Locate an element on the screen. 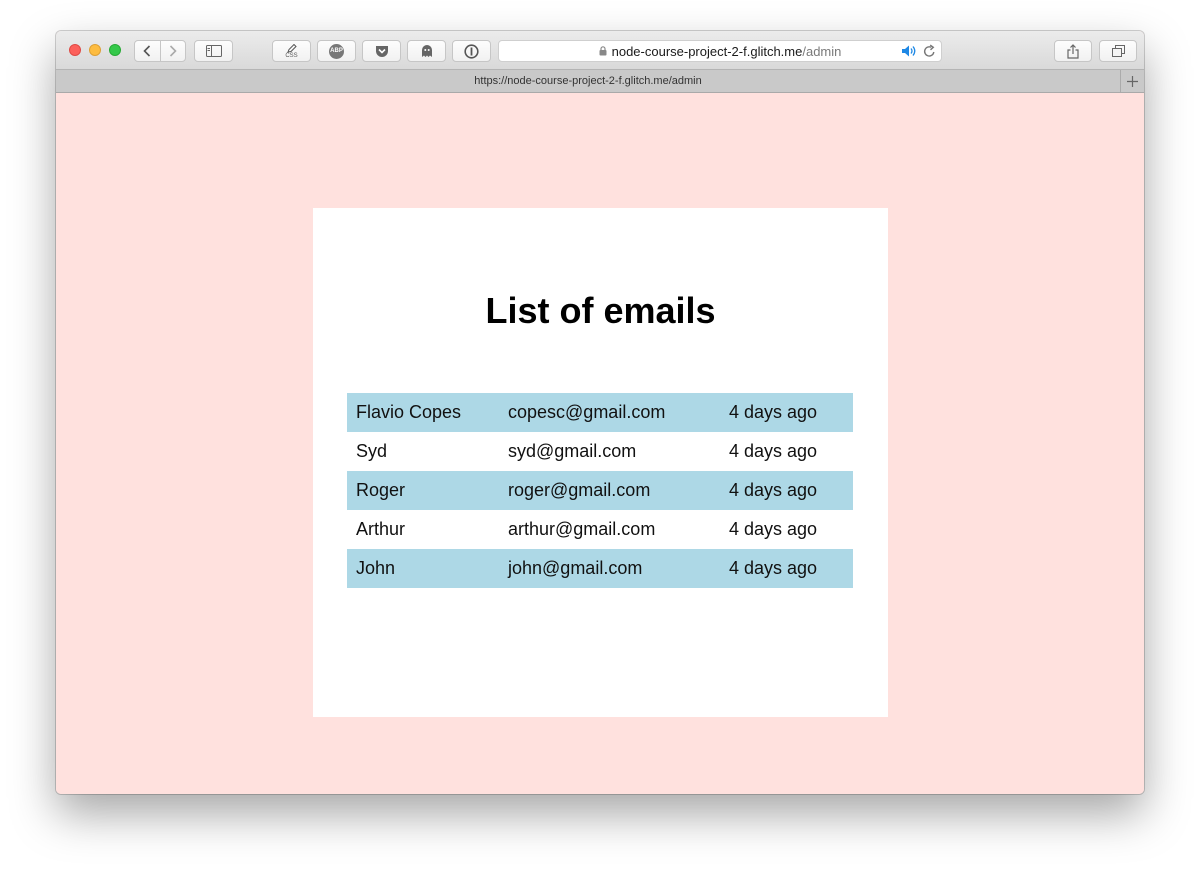  reload-icon is located at coordinates (929, 51).